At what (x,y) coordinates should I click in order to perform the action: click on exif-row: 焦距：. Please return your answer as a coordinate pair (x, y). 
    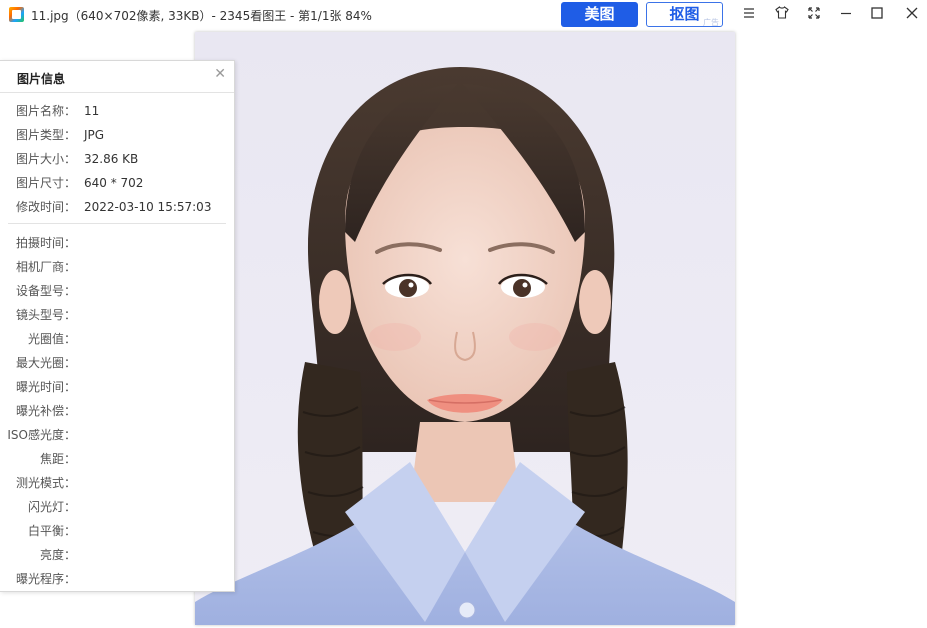
    Looking at the image, I should click on (57, 459).